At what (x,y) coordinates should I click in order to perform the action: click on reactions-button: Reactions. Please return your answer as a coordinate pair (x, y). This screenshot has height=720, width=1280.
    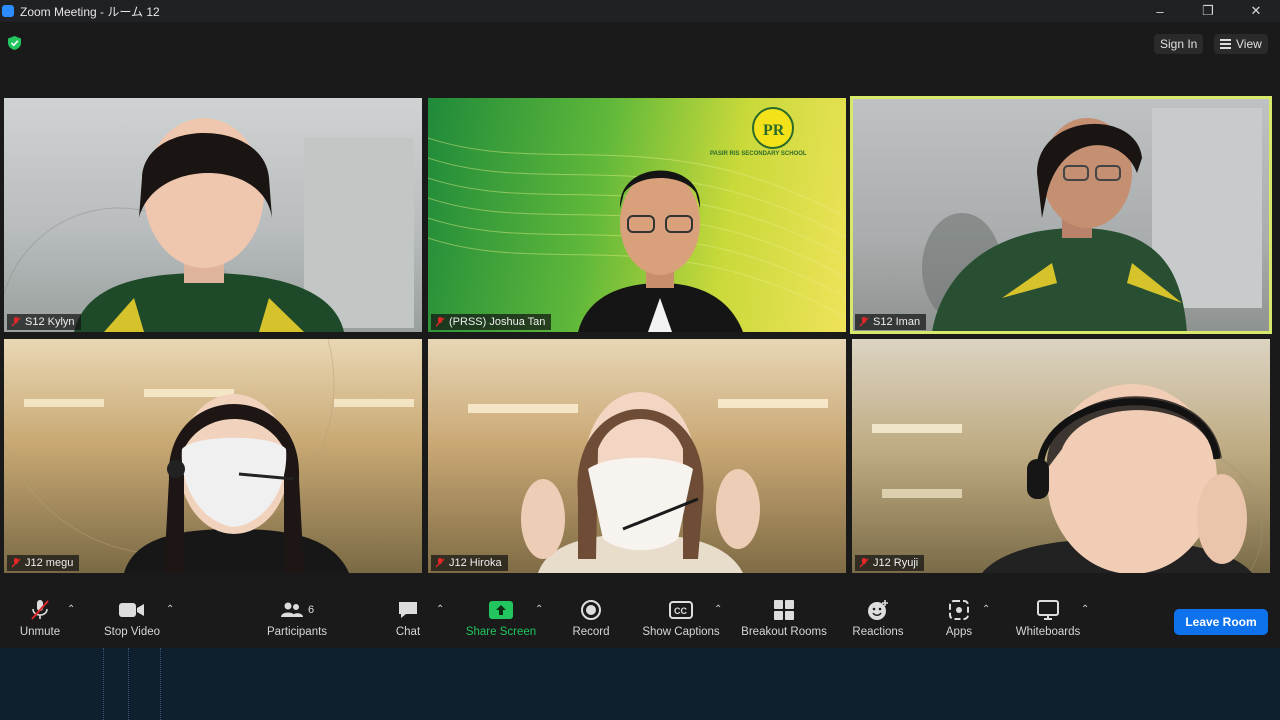
    Looking at the image, I should click on (878, 618).